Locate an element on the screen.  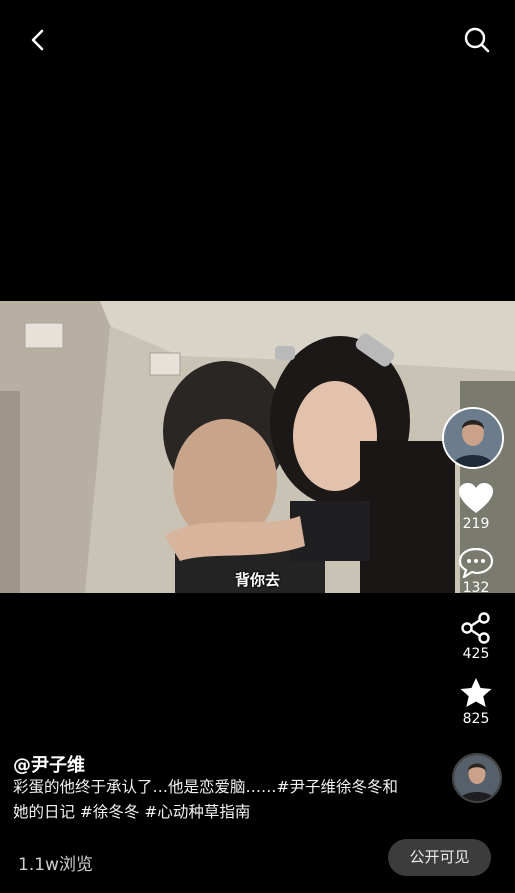
favorite-button: 825 is located at coordinates (476, 702).